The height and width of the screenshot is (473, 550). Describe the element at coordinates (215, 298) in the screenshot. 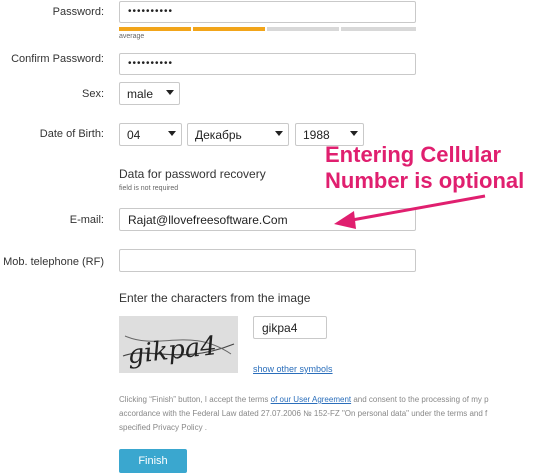

I see `captcha-title: Enter the characters from the image` at that location.